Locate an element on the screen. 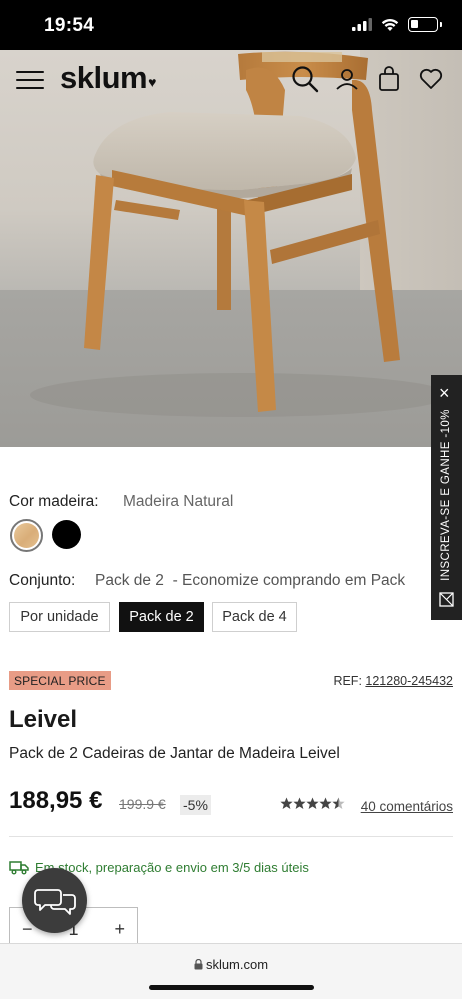 The image size is (462, 999). swatch-black is located at coordinates (66, 534).